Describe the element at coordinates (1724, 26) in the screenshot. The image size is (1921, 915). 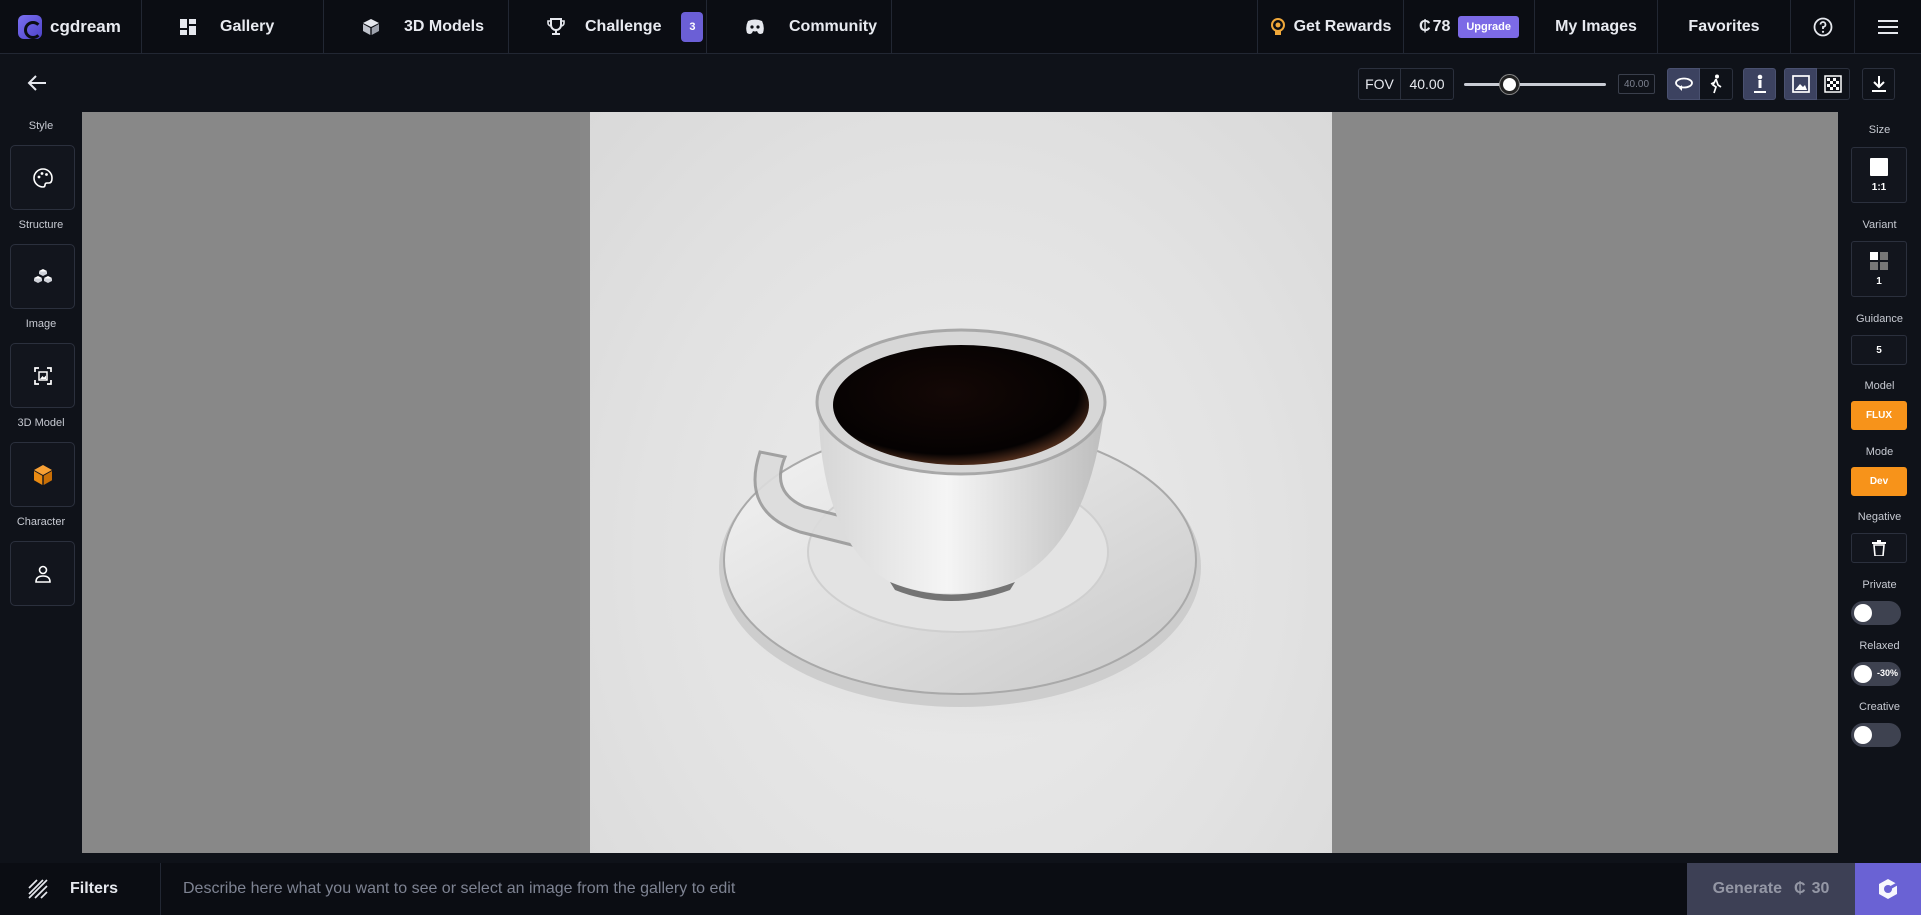
I see `nav-favorites: Favorites` at that location.